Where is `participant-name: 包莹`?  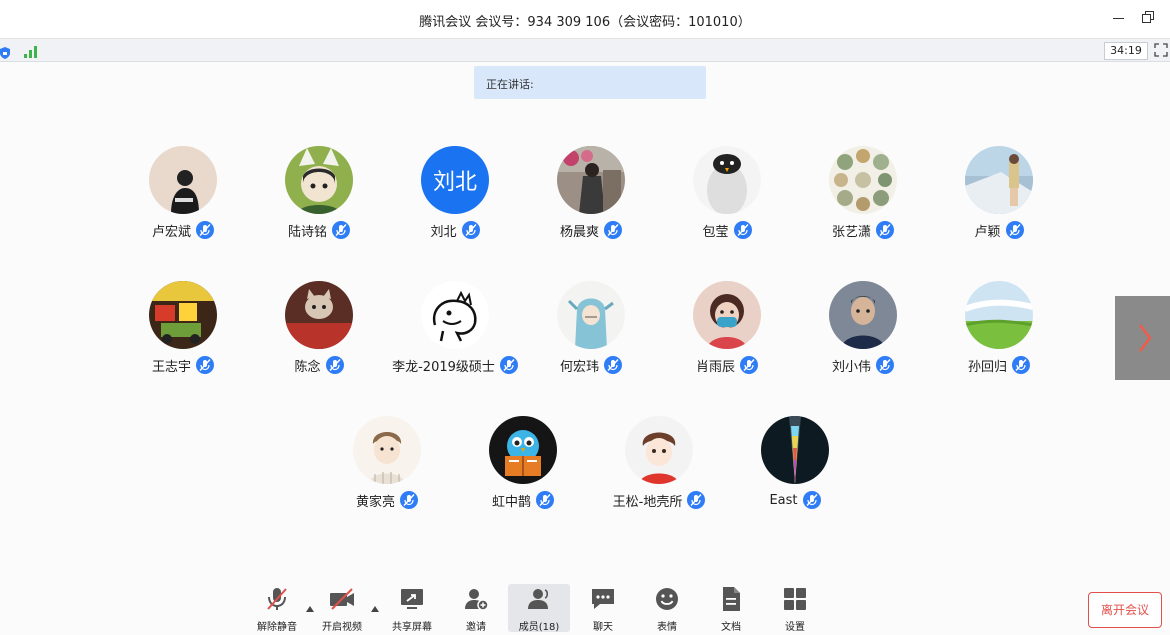 participant-name: 包莹 is located at coordinates (715, 232).